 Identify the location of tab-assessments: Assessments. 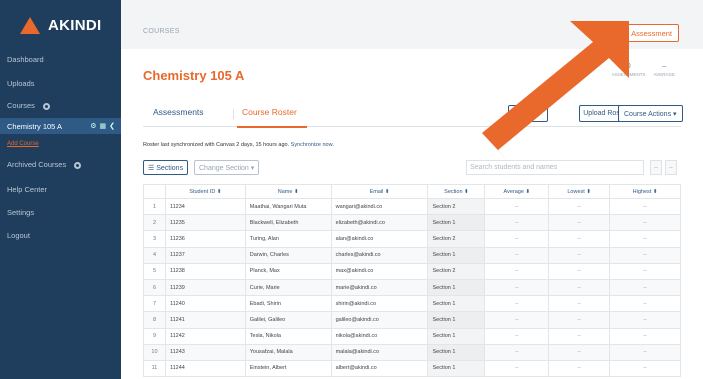
(178, 112).